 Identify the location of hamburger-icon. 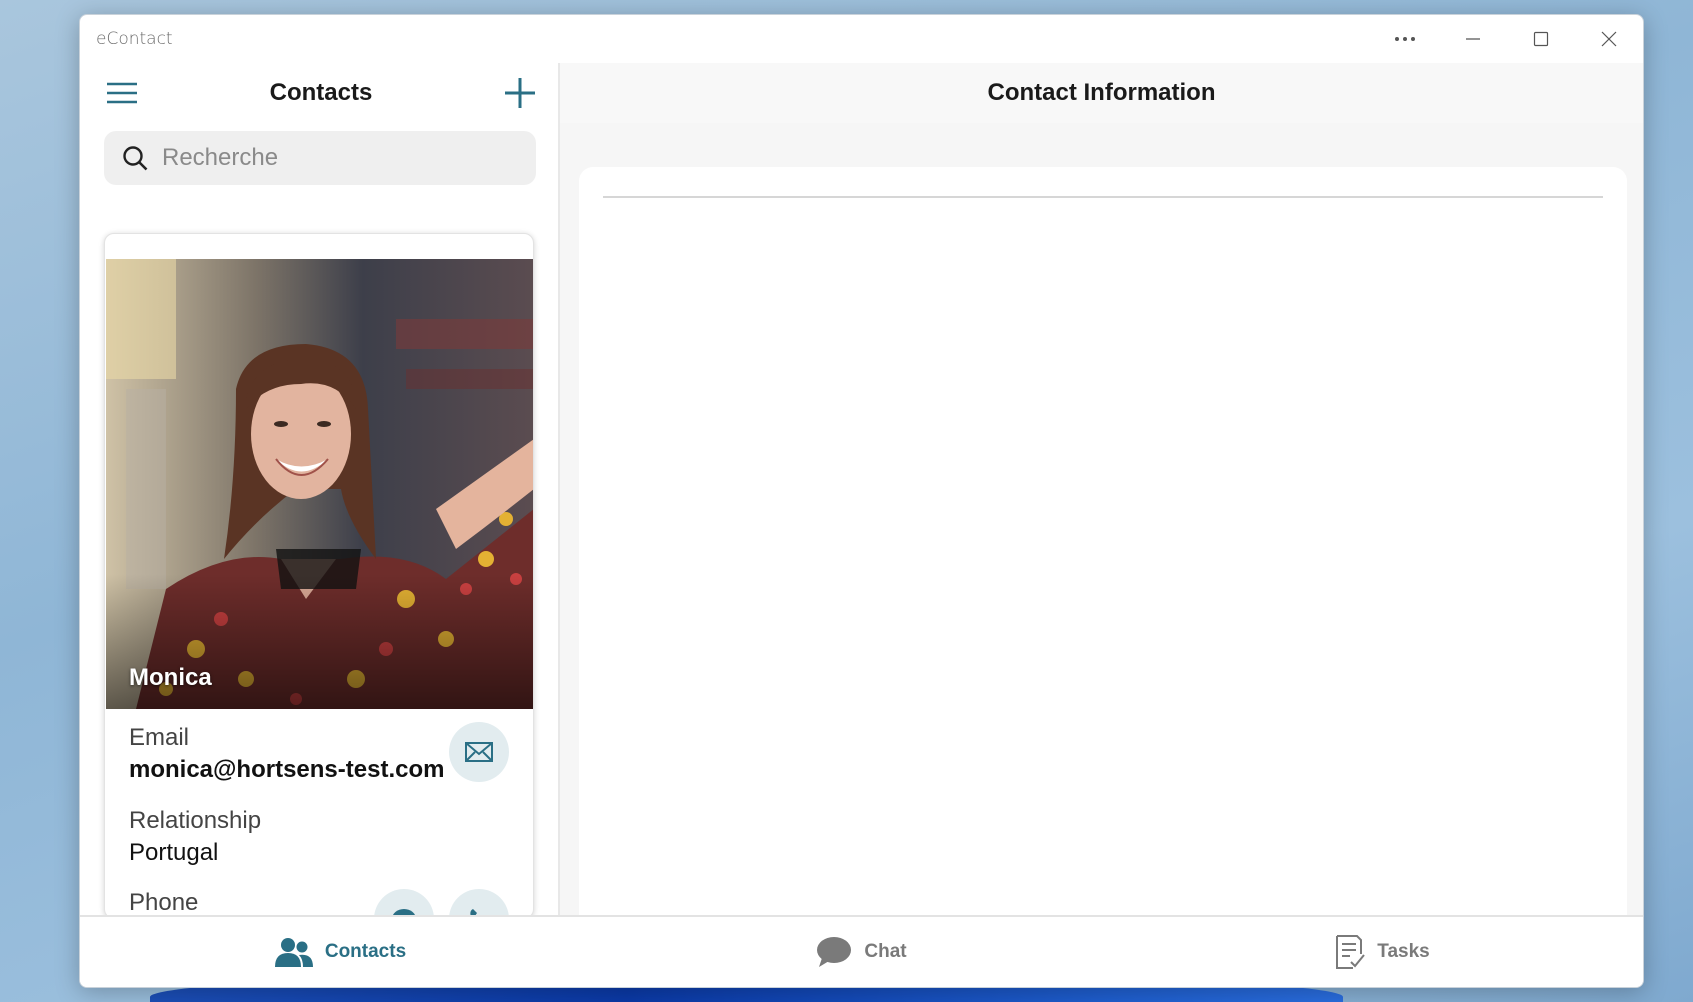
(122, 93).